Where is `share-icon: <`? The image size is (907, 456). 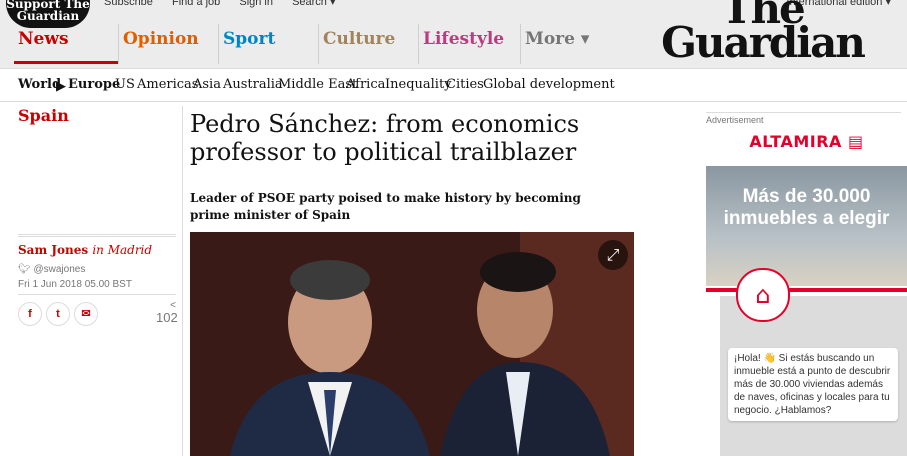
share-icon: < is located at coordinates (173, 305).